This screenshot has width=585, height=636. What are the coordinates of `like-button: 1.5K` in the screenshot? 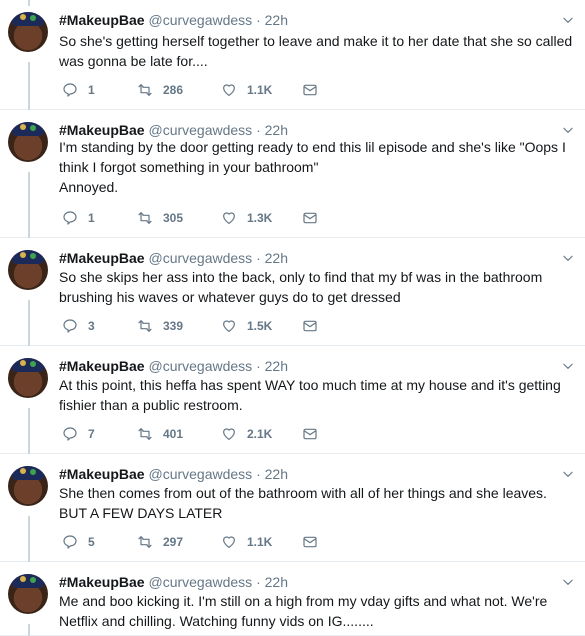 It's located at (246, 326).